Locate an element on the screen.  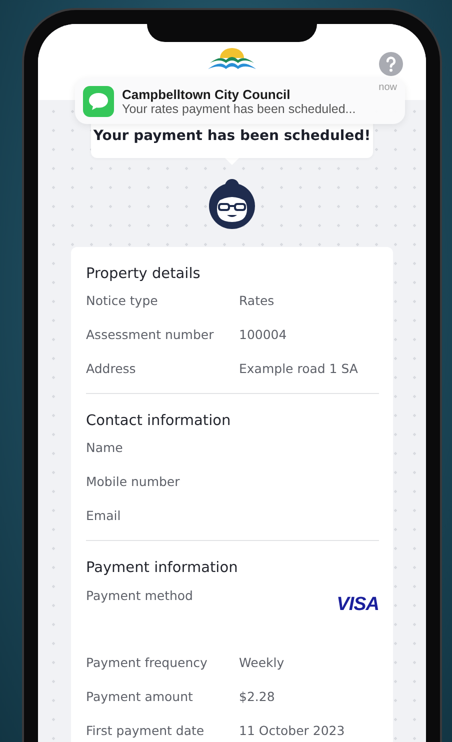
field-label: Notice type is located at coordinates (122, 301).